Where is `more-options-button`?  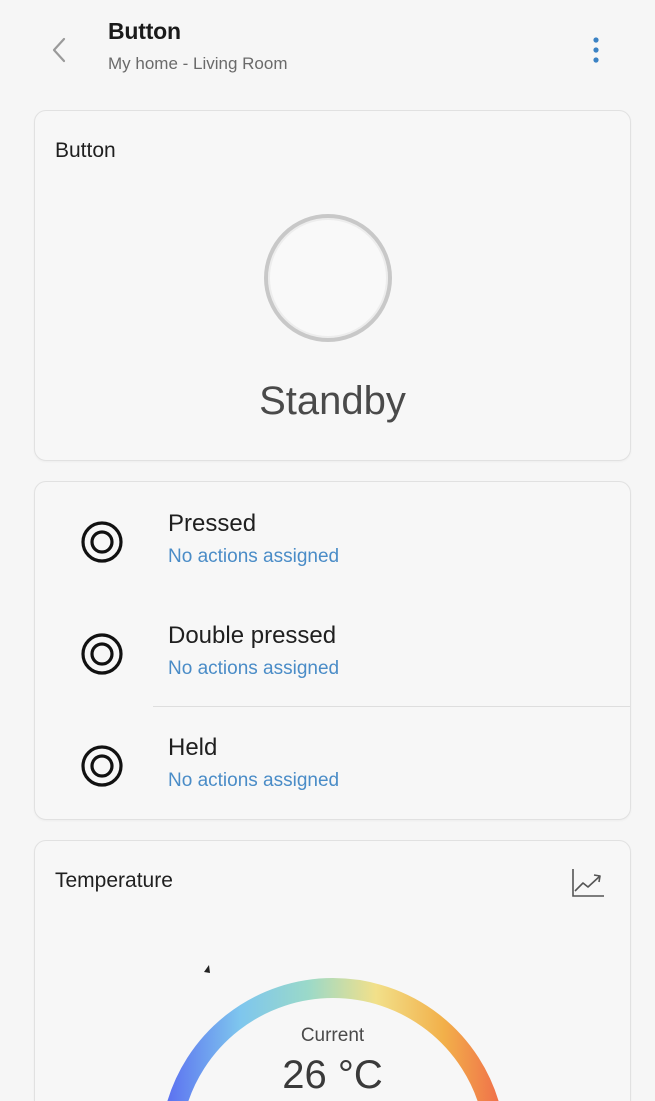
more-options-button is located at coordinates (596, 50).